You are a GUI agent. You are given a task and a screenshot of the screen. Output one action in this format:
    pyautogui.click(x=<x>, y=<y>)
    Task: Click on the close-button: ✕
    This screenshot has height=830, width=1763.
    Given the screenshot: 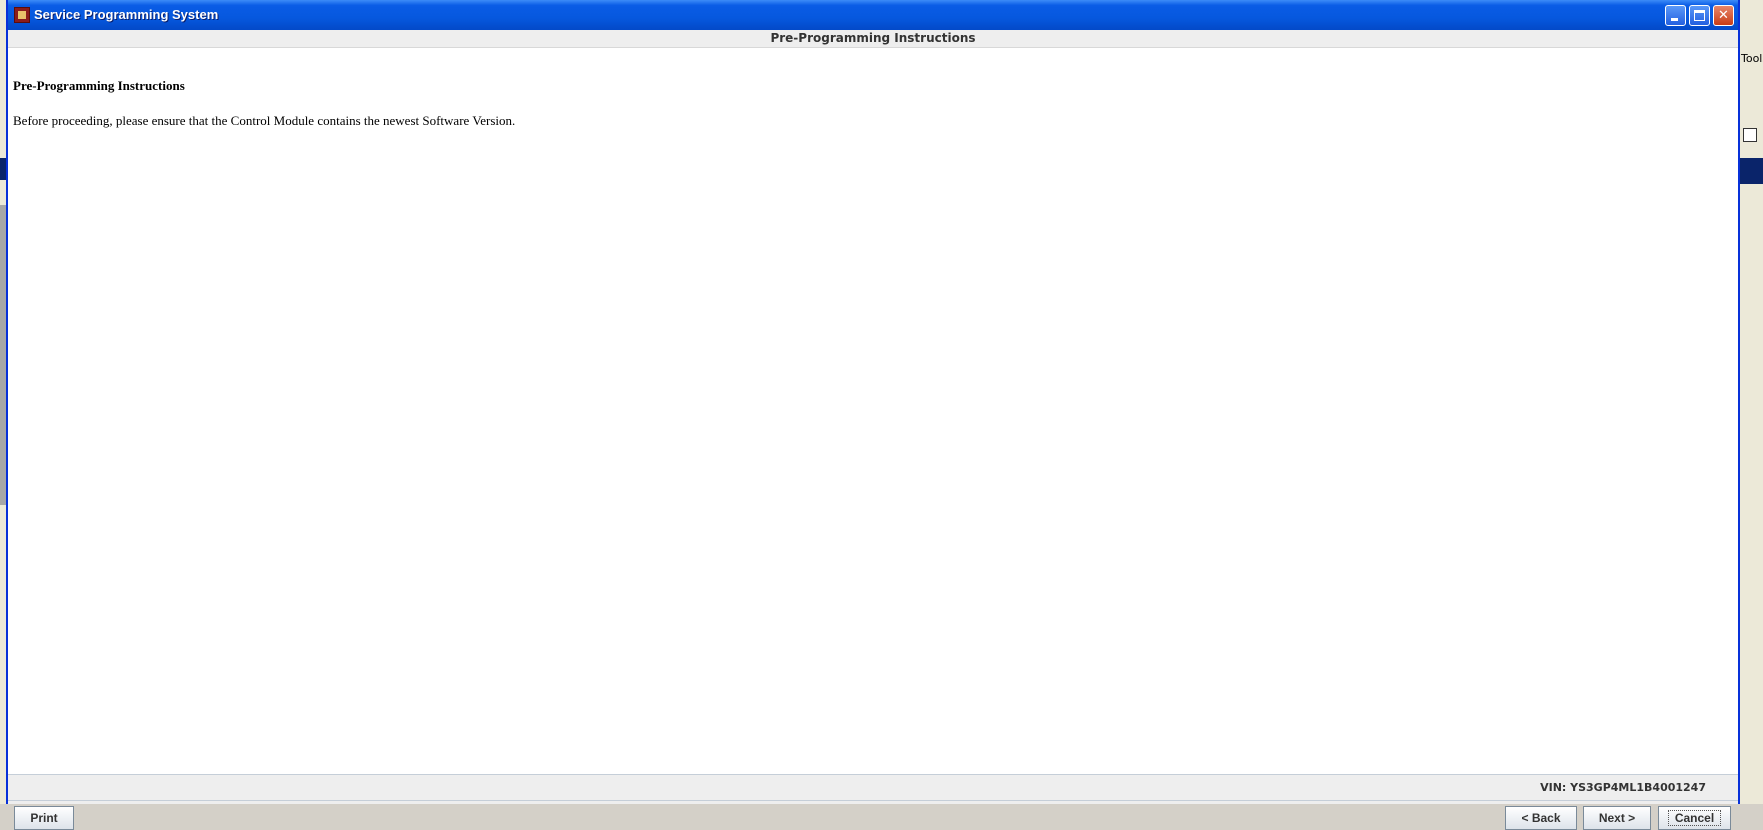 What is the action you would take?
    pyautogui.click(x=1723, y=15)
    